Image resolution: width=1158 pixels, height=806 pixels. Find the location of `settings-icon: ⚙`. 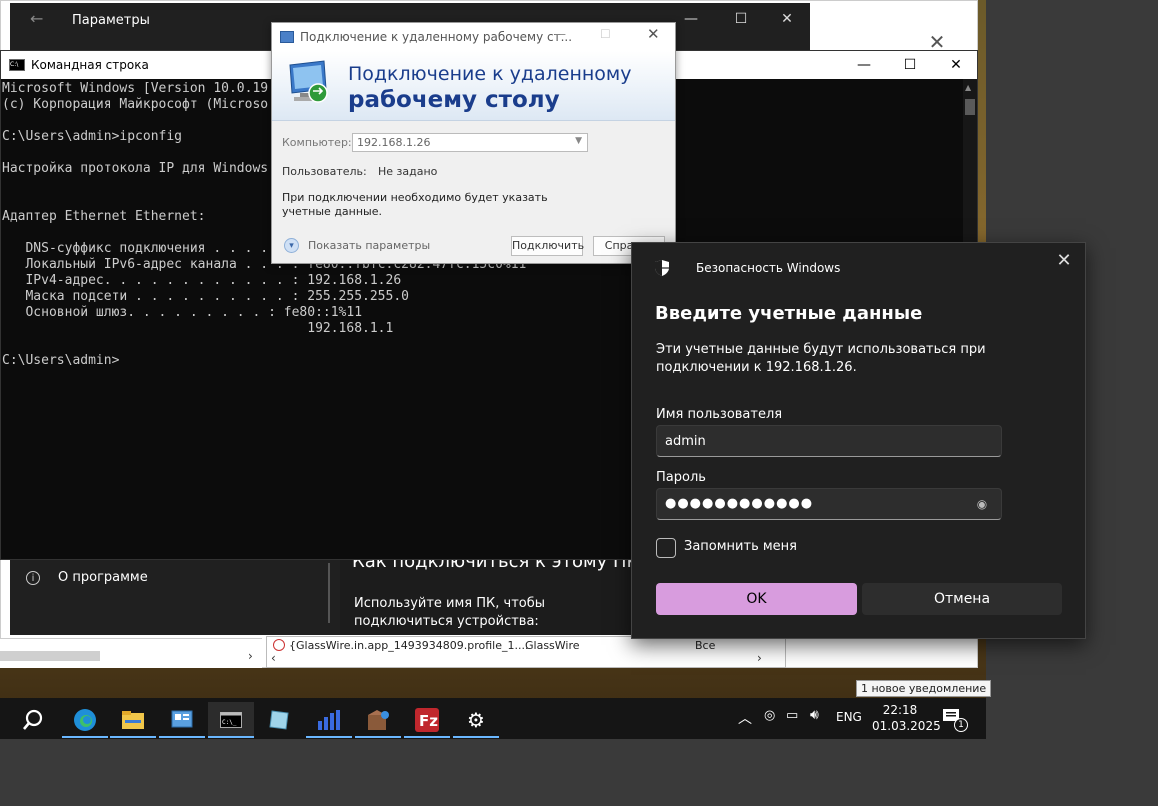

settings-icon: ⚙ is located at coordinates (476, 720).